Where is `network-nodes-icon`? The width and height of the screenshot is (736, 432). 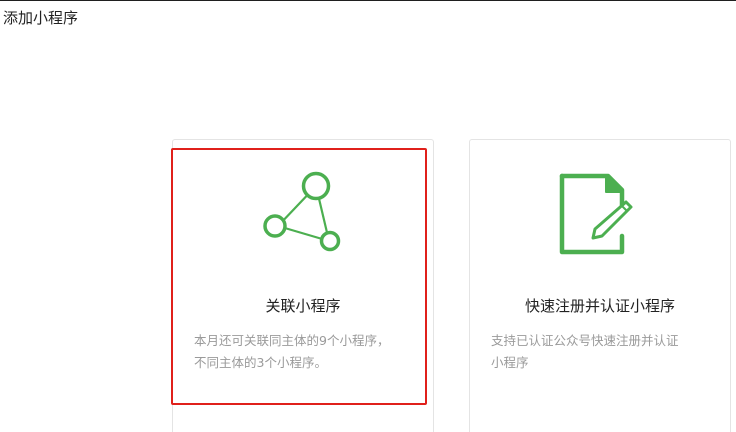
network-nodes-icon is located at coordinates (302, 211).